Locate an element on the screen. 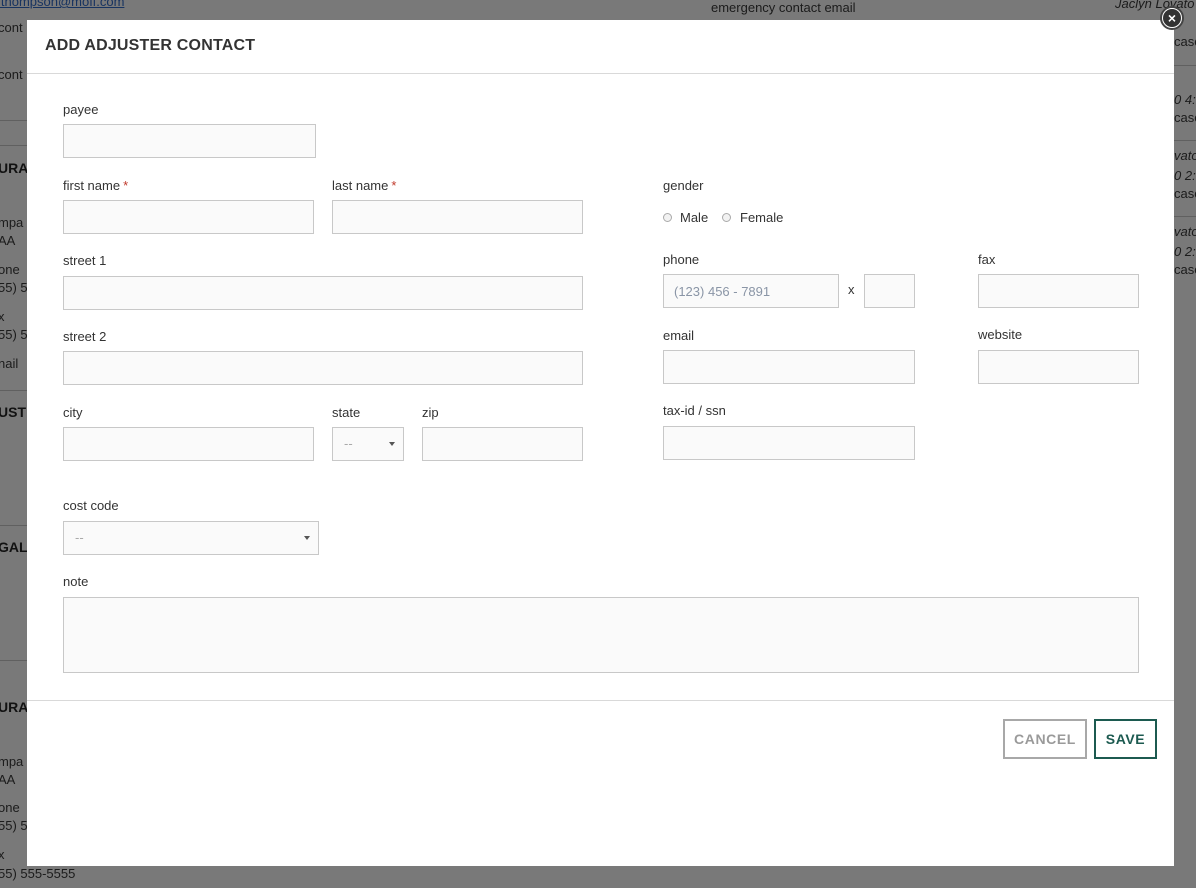  gender-female-label: Female is located at coordinates (761, 217).